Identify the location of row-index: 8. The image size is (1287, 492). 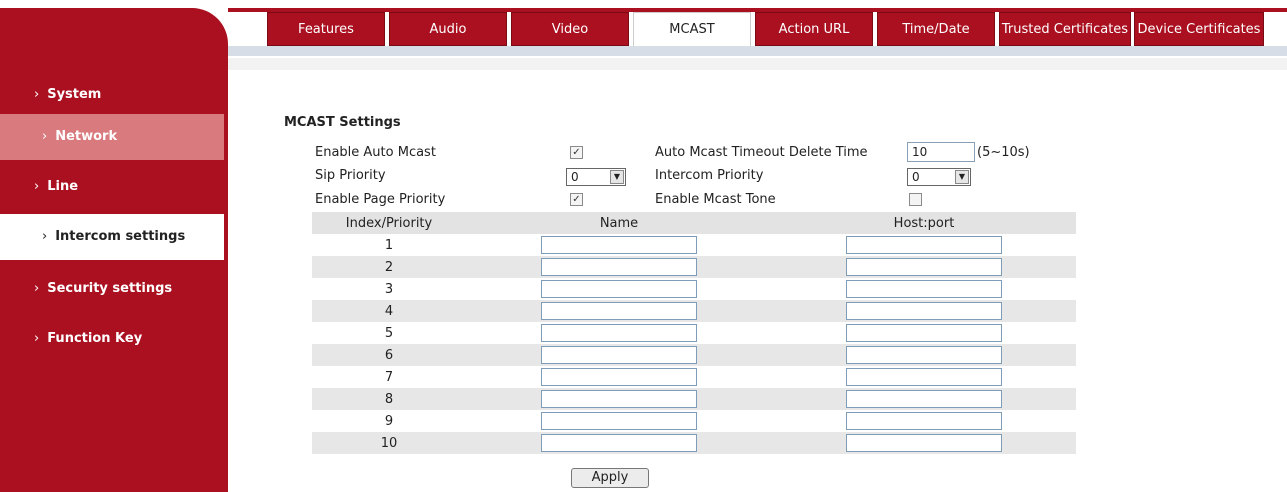
(389, 399).